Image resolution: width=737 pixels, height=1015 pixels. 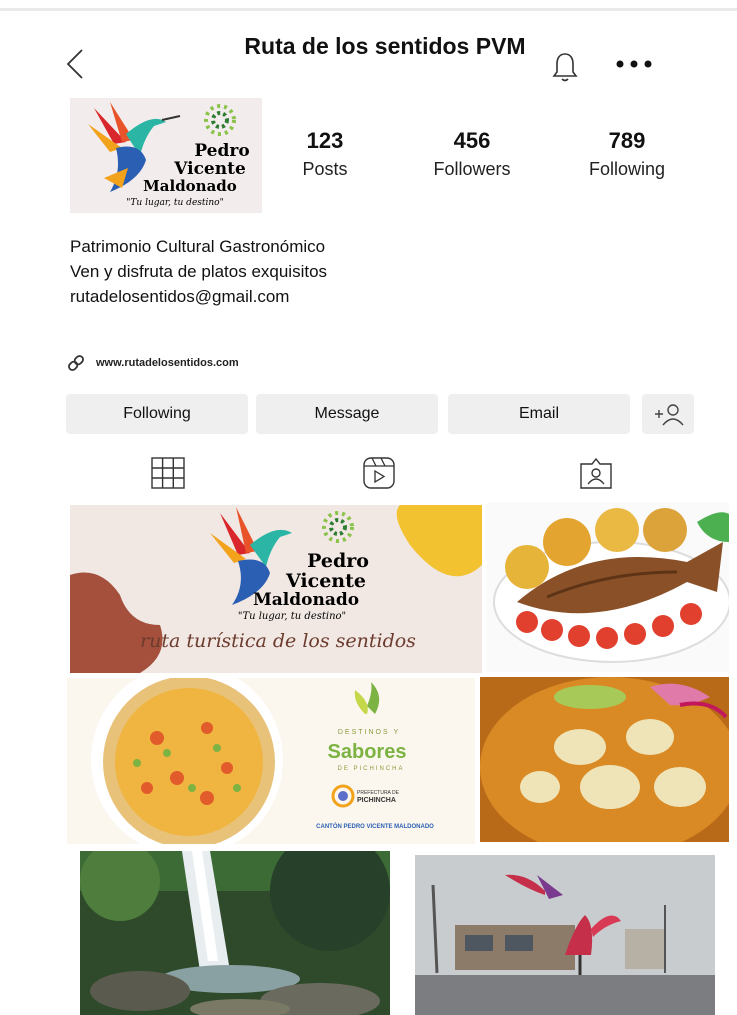 I want to click on post1-logo-line2: Vicente, so click(x=325, y=581).